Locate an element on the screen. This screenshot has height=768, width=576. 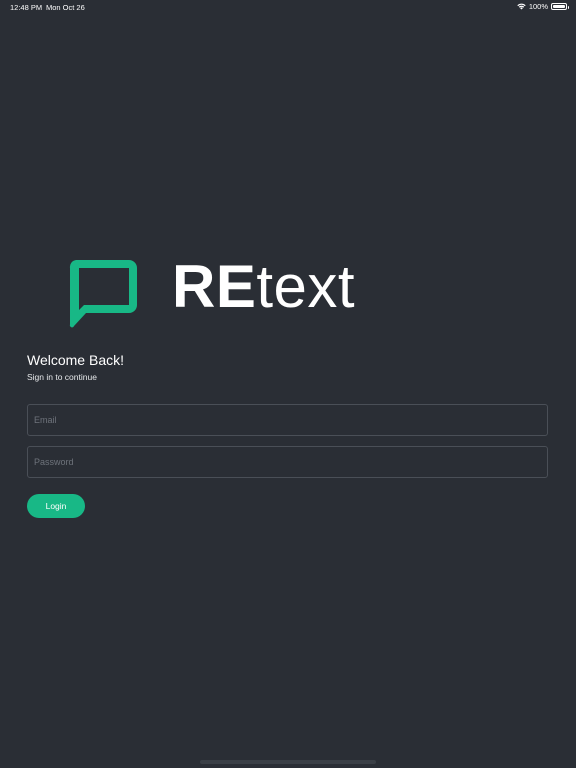
email-field is located at coordinates (287, 420).